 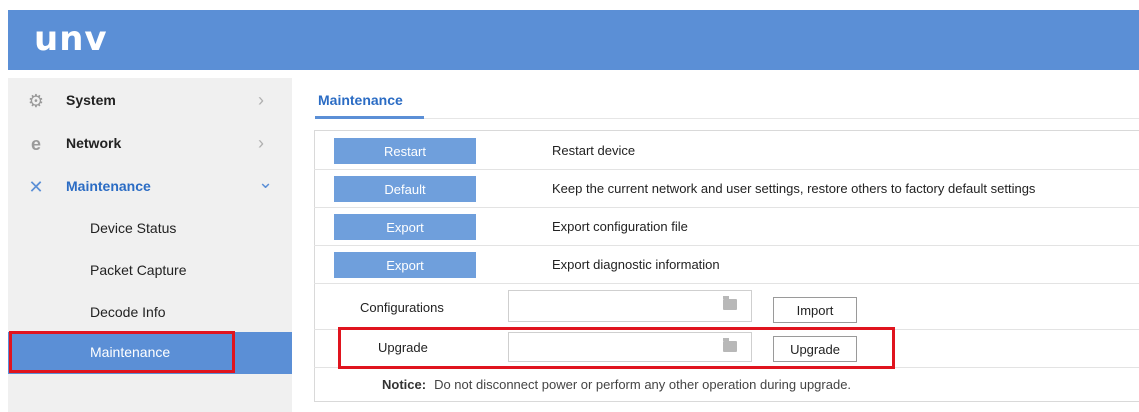 What do you see at coordinates (128, 312) in the screenshot?
I see `sidebar-subitem-label: Decode Info` at bounding box center [128, 312].